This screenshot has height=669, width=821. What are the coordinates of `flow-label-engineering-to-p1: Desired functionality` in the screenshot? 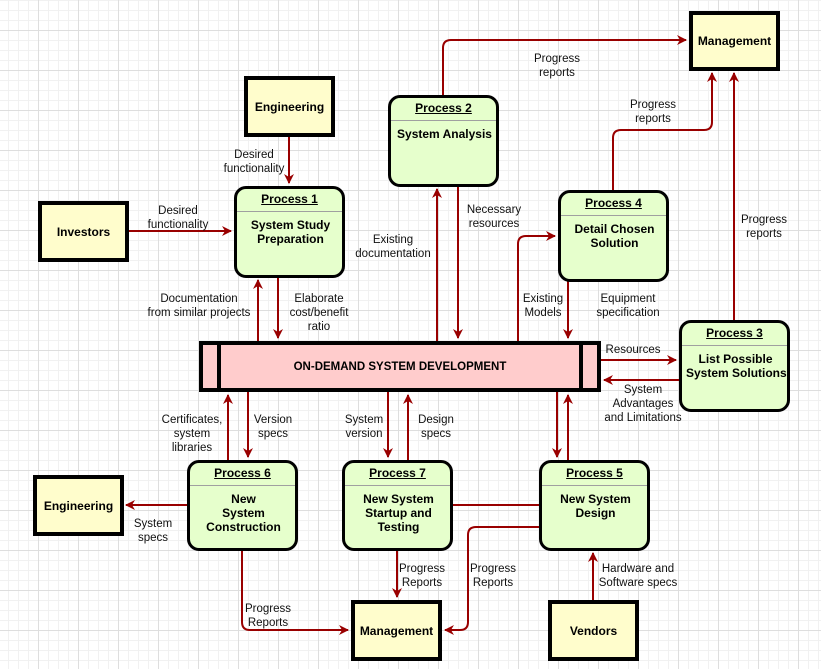 It's located at (254, 162).